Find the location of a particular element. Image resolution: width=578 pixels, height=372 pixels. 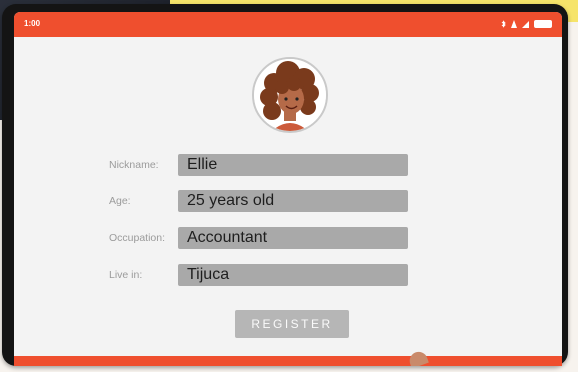

avatar is located at coordinates (290, 95).